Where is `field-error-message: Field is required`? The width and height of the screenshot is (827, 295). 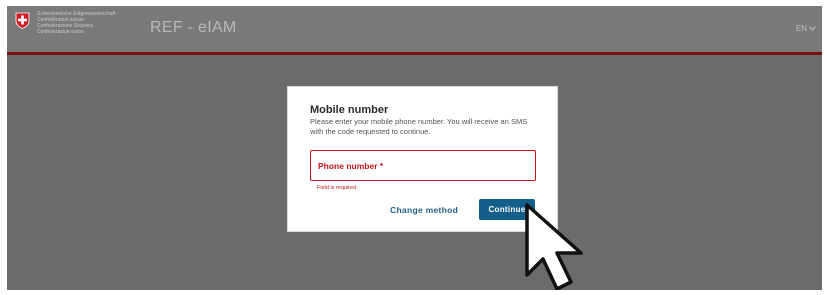 field-error-message: Field is required is located at coordinates (337, 188).